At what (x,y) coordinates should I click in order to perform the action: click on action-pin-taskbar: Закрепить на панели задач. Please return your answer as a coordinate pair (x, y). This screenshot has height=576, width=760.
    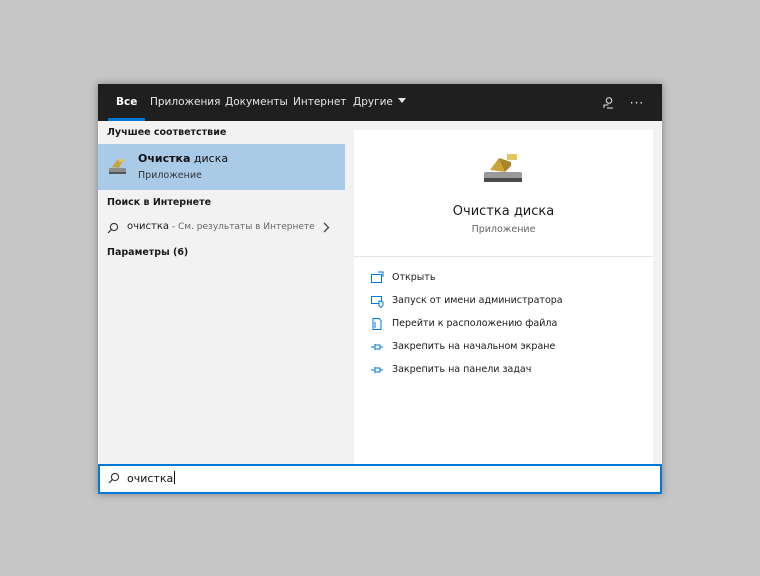
    Looking at the image, I should click on (505, 372).